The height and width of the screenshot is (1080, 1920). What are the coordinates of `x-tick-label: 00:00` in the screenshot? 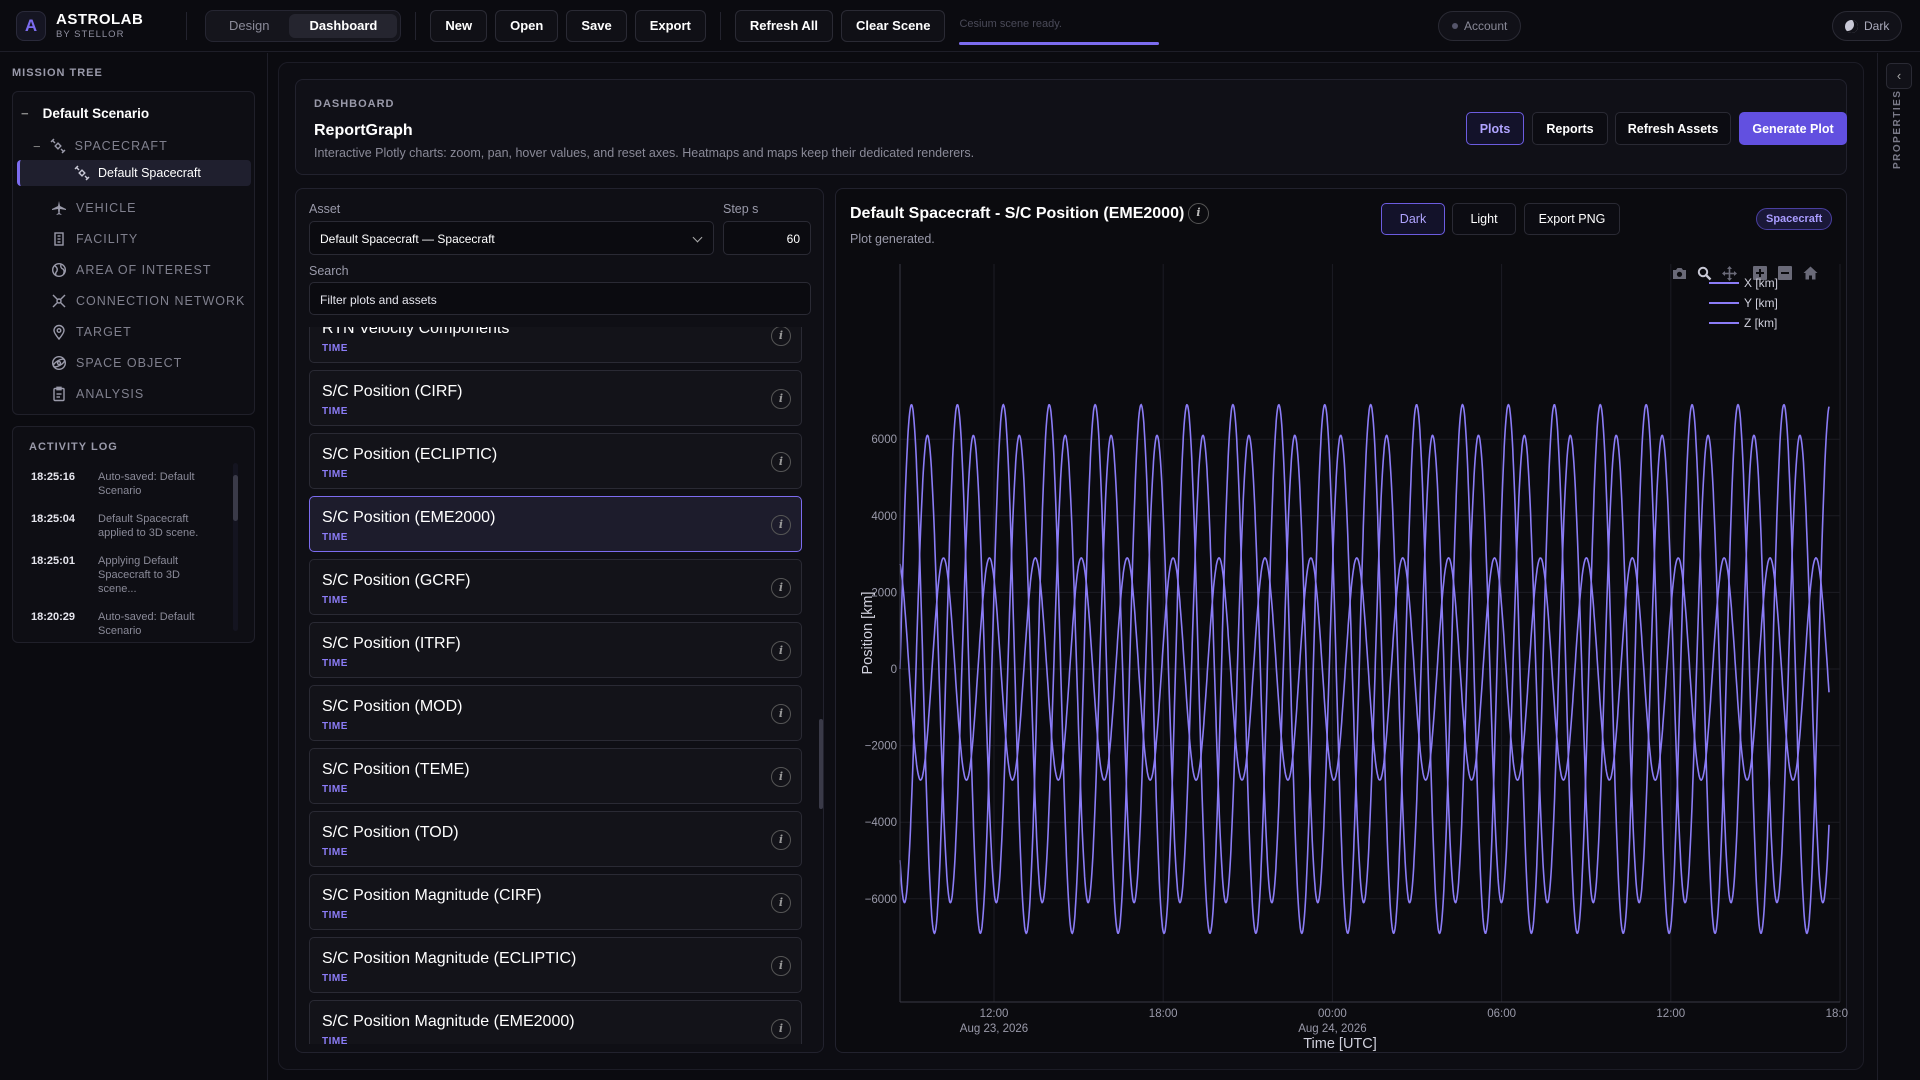 It's located at (1332, 1014).